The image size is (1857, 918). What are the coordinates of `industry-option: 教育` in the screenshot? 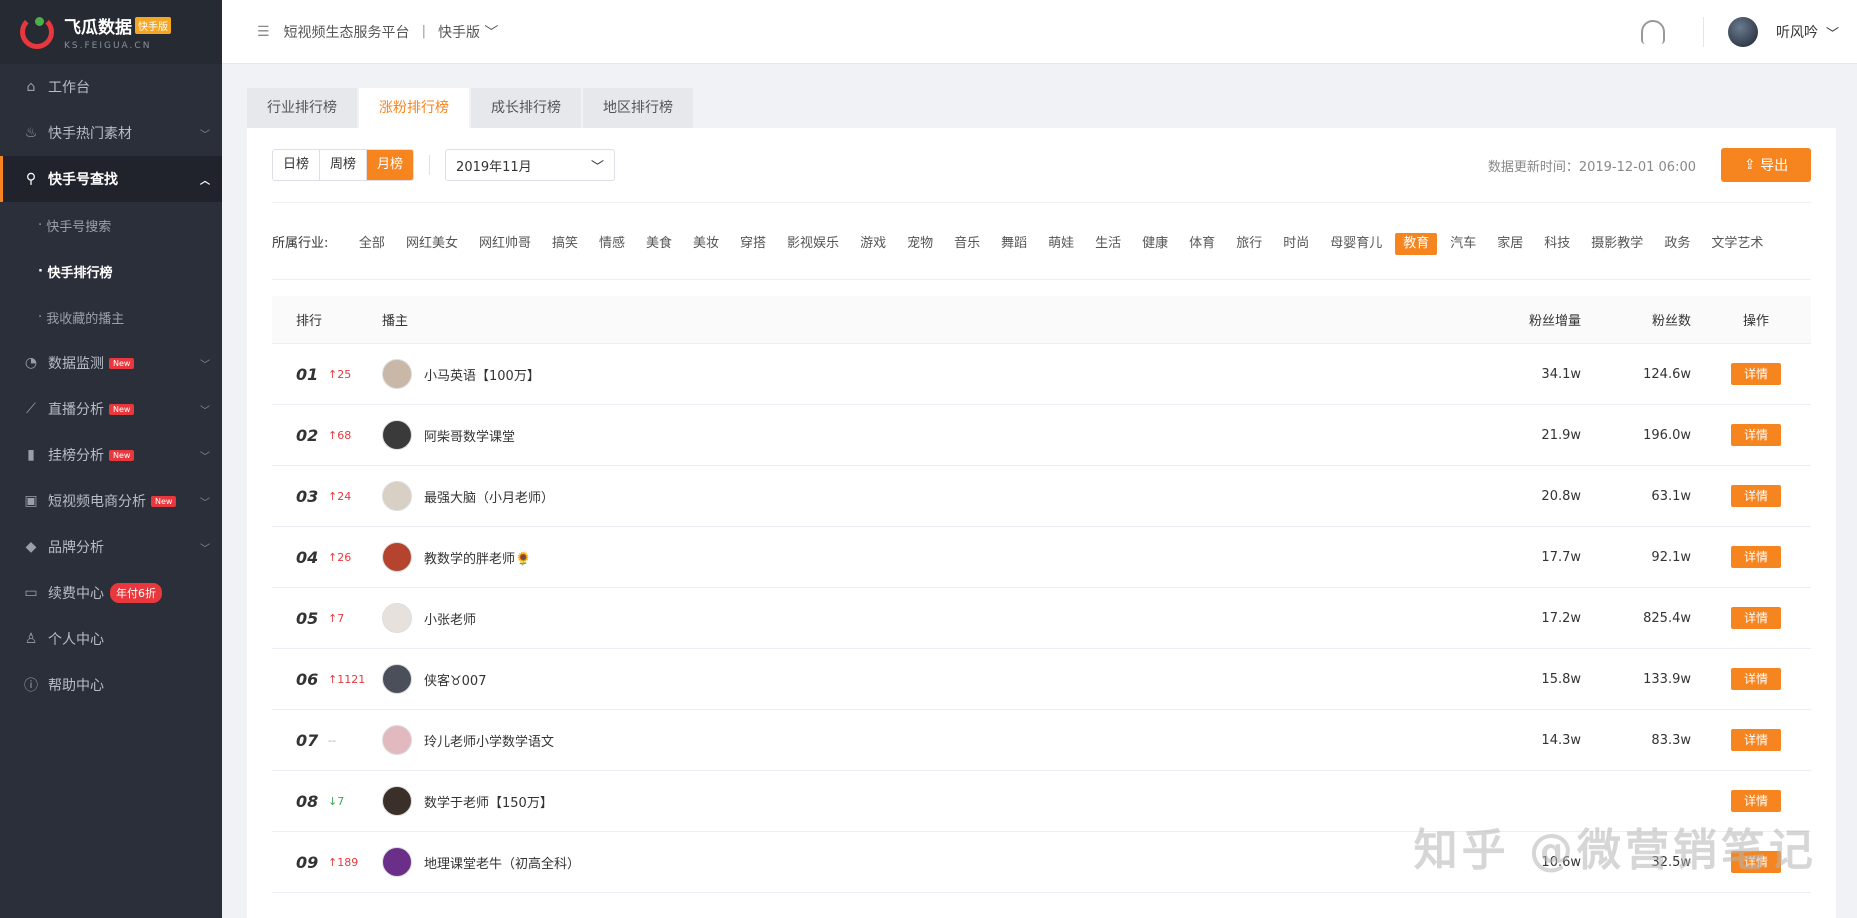 It's located at (1416, 244).